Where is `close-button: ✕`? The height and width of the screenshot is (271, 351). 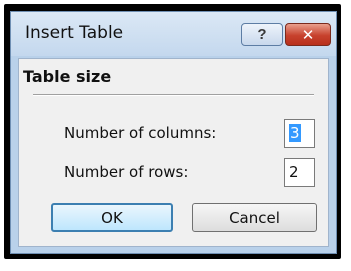
close-button: ✕ is located at coordinates (308, 34).